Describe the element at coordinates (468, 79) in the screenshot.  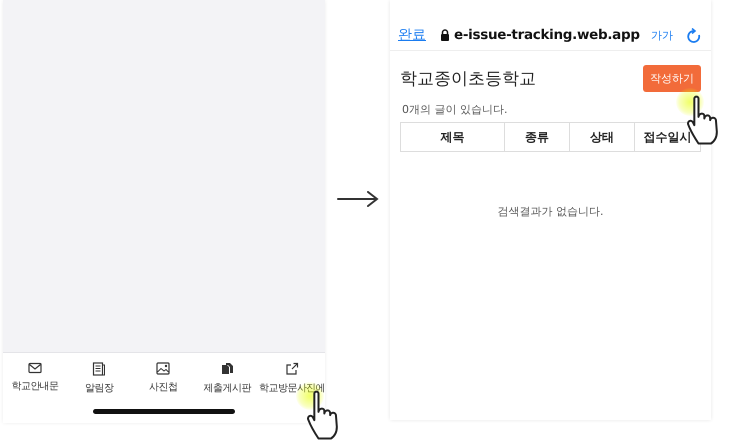
I see `school-title: 학교종이초등학교` at that location.